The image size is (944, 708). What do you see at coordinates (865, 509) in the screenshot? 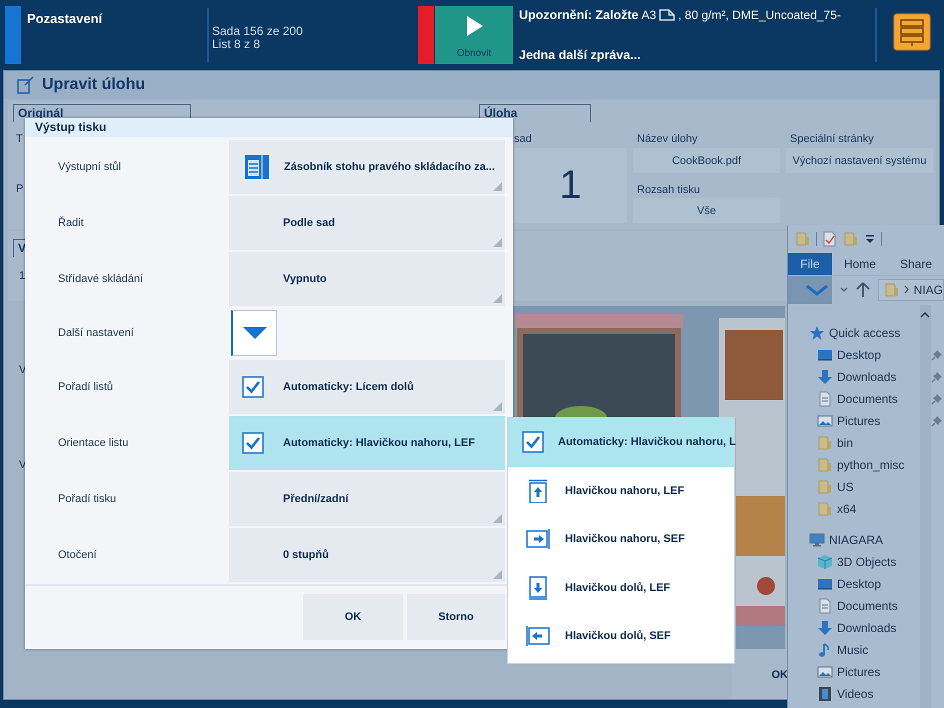
I see `tree-item: x64` at bounding box center [865, 509].